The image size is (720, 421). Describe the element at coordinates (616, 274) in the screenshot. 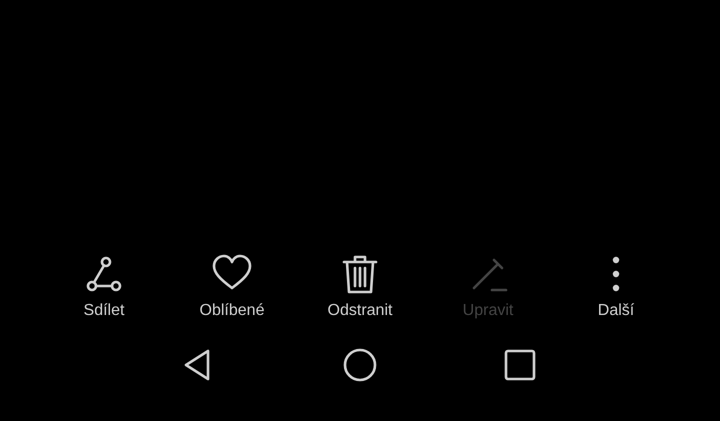

I see `more-icon` at that location.